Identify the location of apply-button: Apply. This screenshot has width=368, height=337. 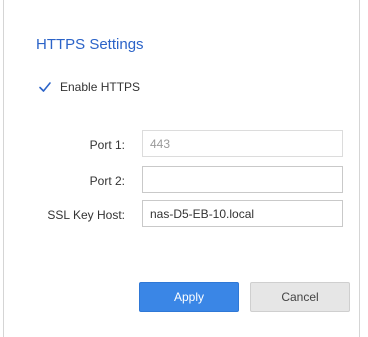
(189, 297).